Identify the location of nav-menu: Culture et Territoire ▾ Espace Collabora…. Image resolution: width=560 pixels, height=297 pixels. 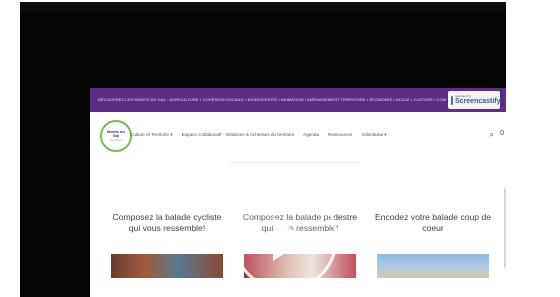
(258, 135).